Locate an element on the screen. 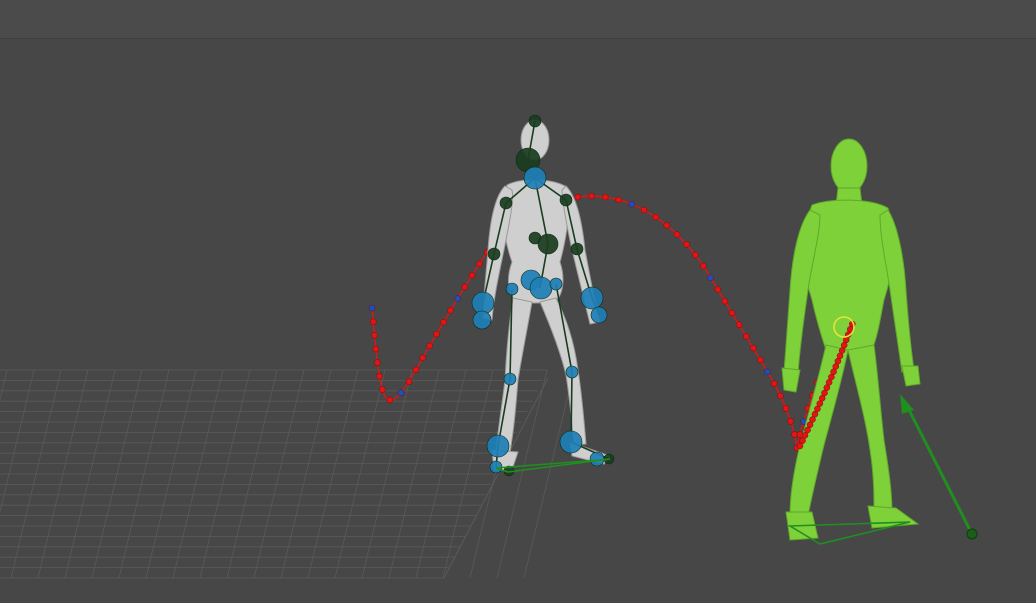 The image size is (1036, 603). joint-right-elbow is located at coordinates (577, 249).